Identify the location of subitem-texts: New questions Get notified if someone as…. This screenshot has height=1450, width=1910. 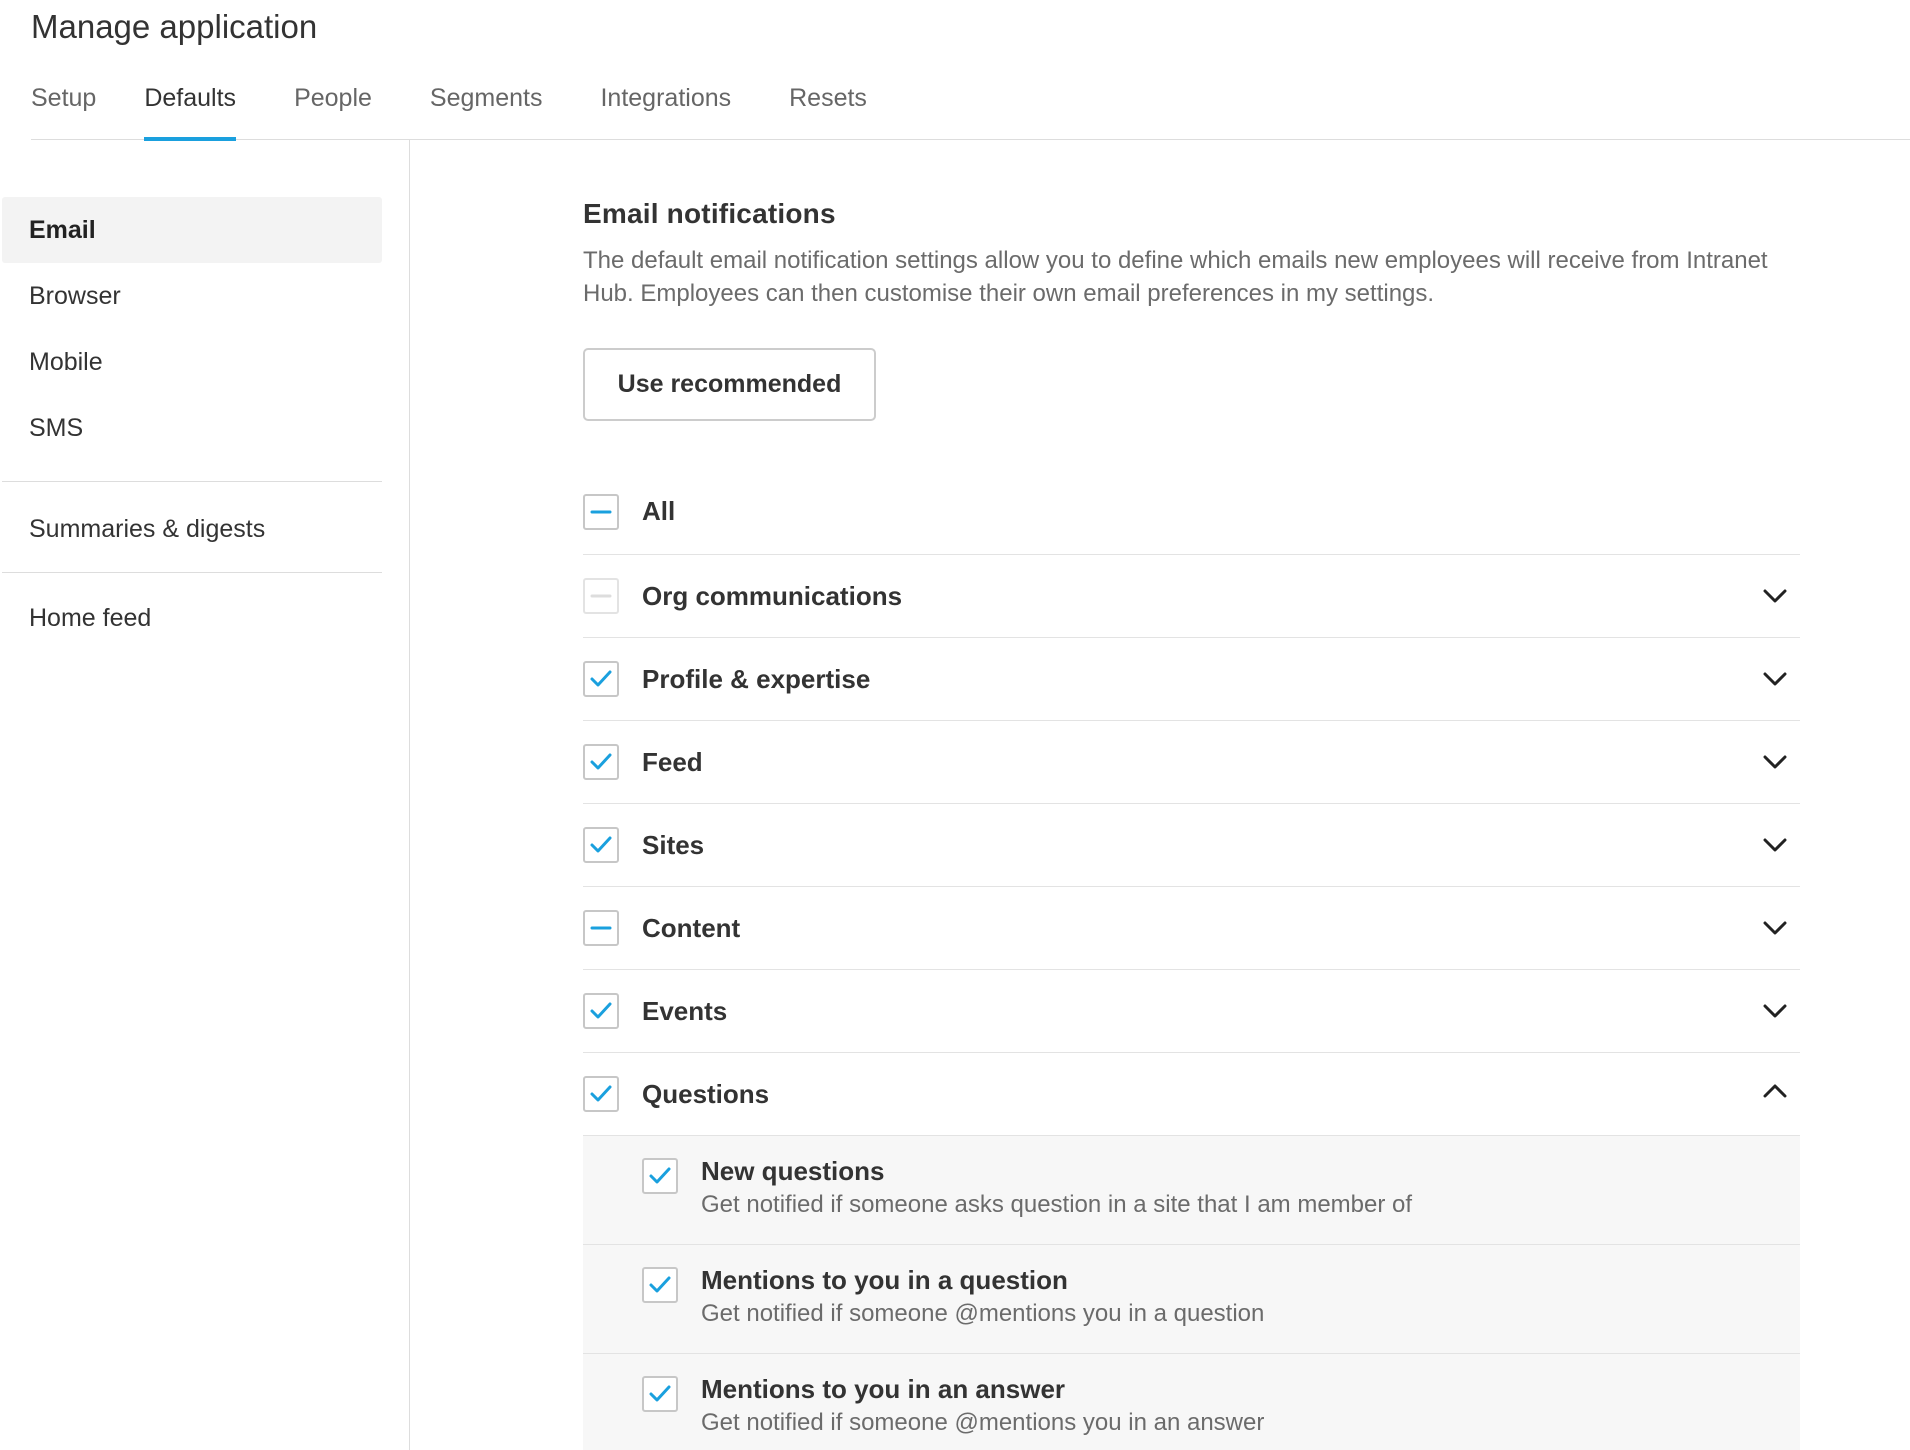
(1057, 1188).